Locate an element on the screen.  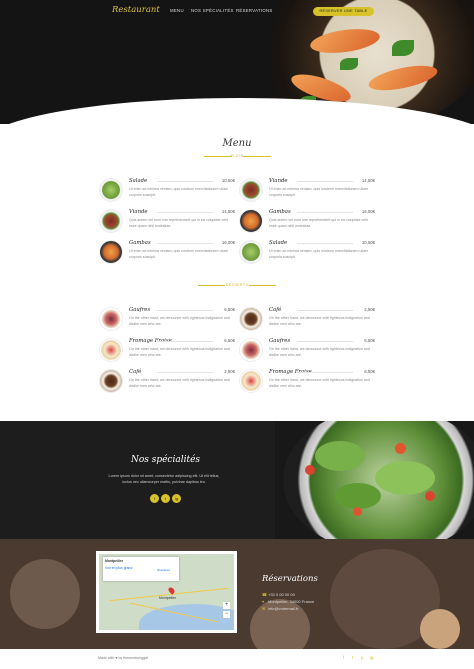
nav-link-specialites: NOS SPÉCIALITÉS is located at coordinates (212, 10).